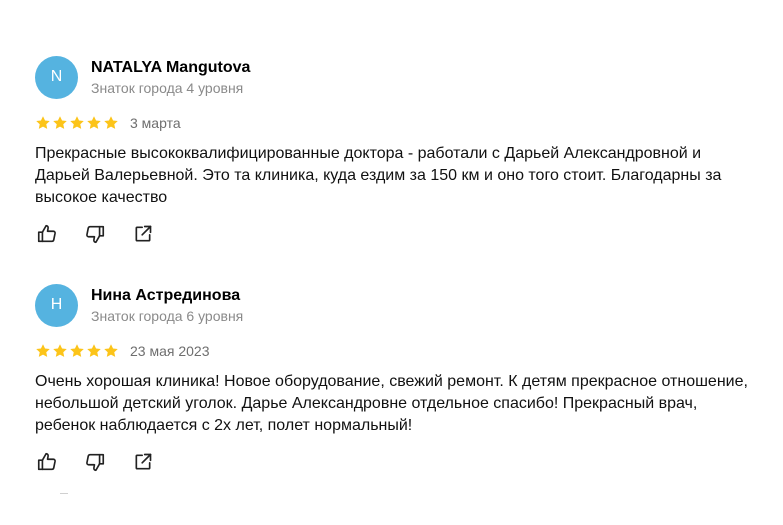  I want to click on divider, so click(64, 493).